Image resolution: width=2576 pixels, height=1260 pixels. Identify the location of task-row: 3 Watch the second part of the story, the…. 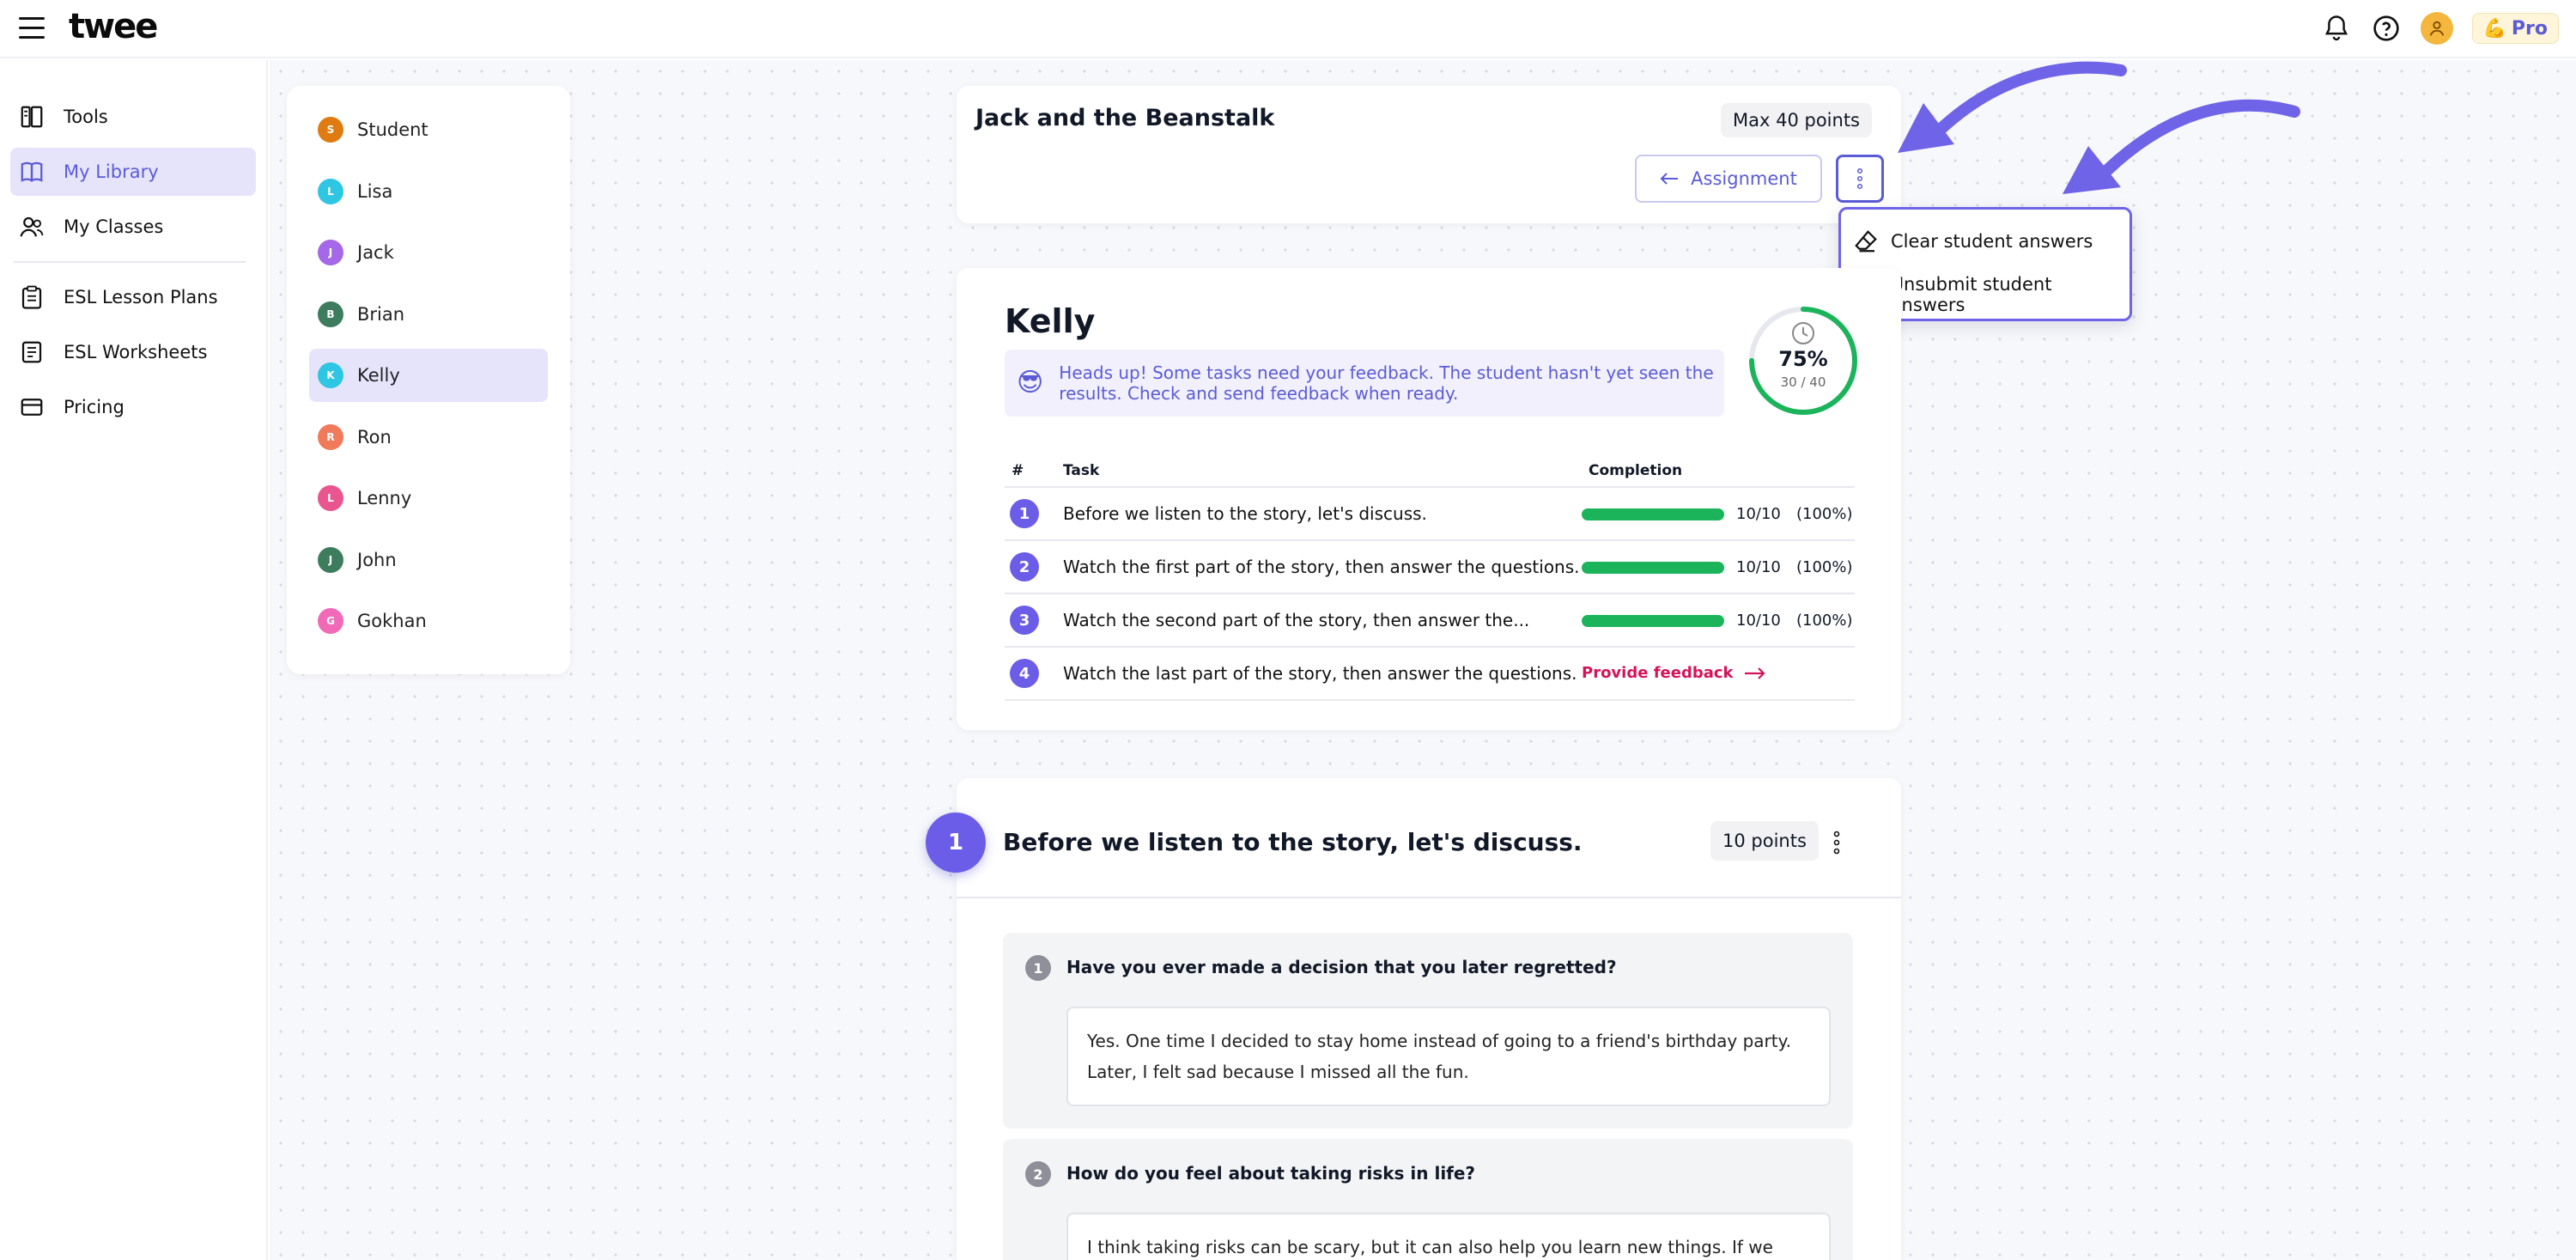
(1430, 620).